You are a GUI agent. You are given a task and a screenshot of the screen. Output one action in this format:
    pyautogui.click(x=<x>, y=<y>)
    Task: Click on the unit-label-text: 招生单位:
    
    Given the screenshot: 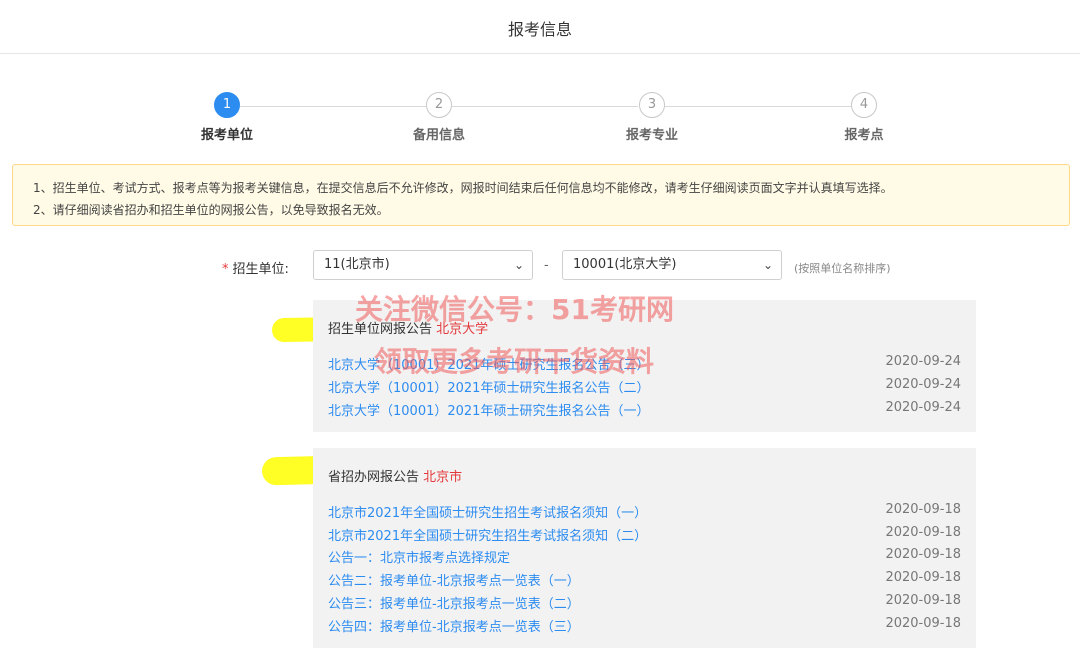 What is the action you would take?
    pyautogui.click(x=260, y=269)
    